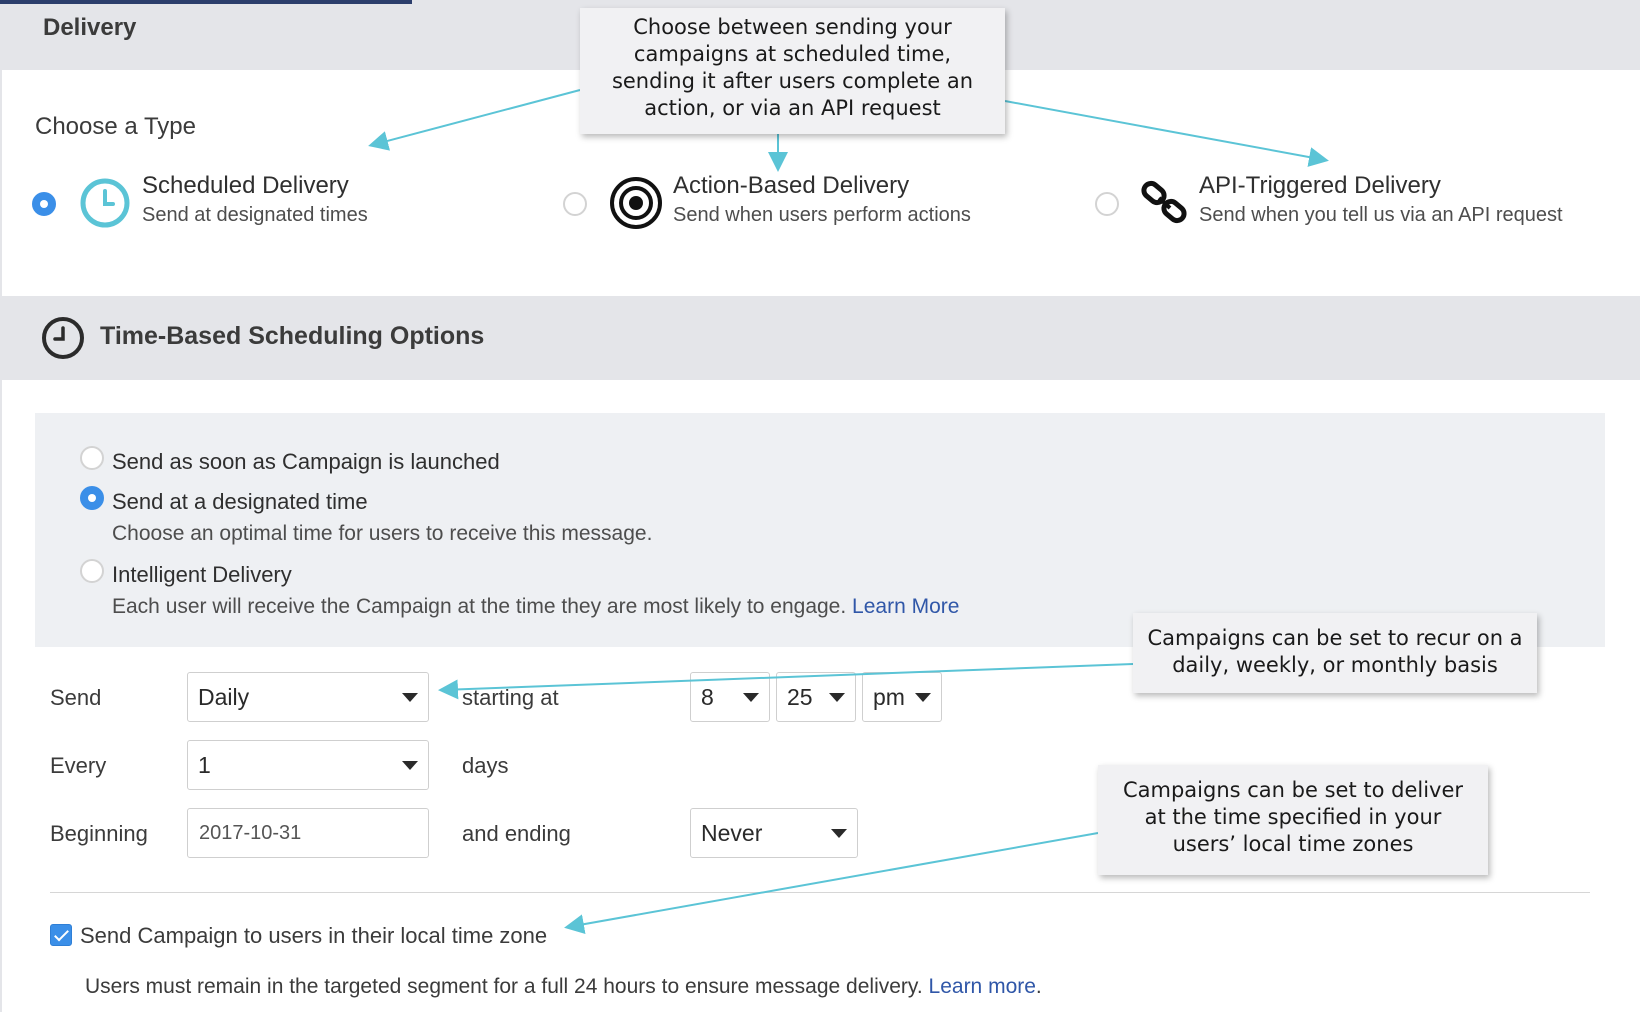  What do you see at coordinates (255, 215) in the screenshot?
I see `scheduled-subtitle: Send at designated times` at bounding box center [255, 215].